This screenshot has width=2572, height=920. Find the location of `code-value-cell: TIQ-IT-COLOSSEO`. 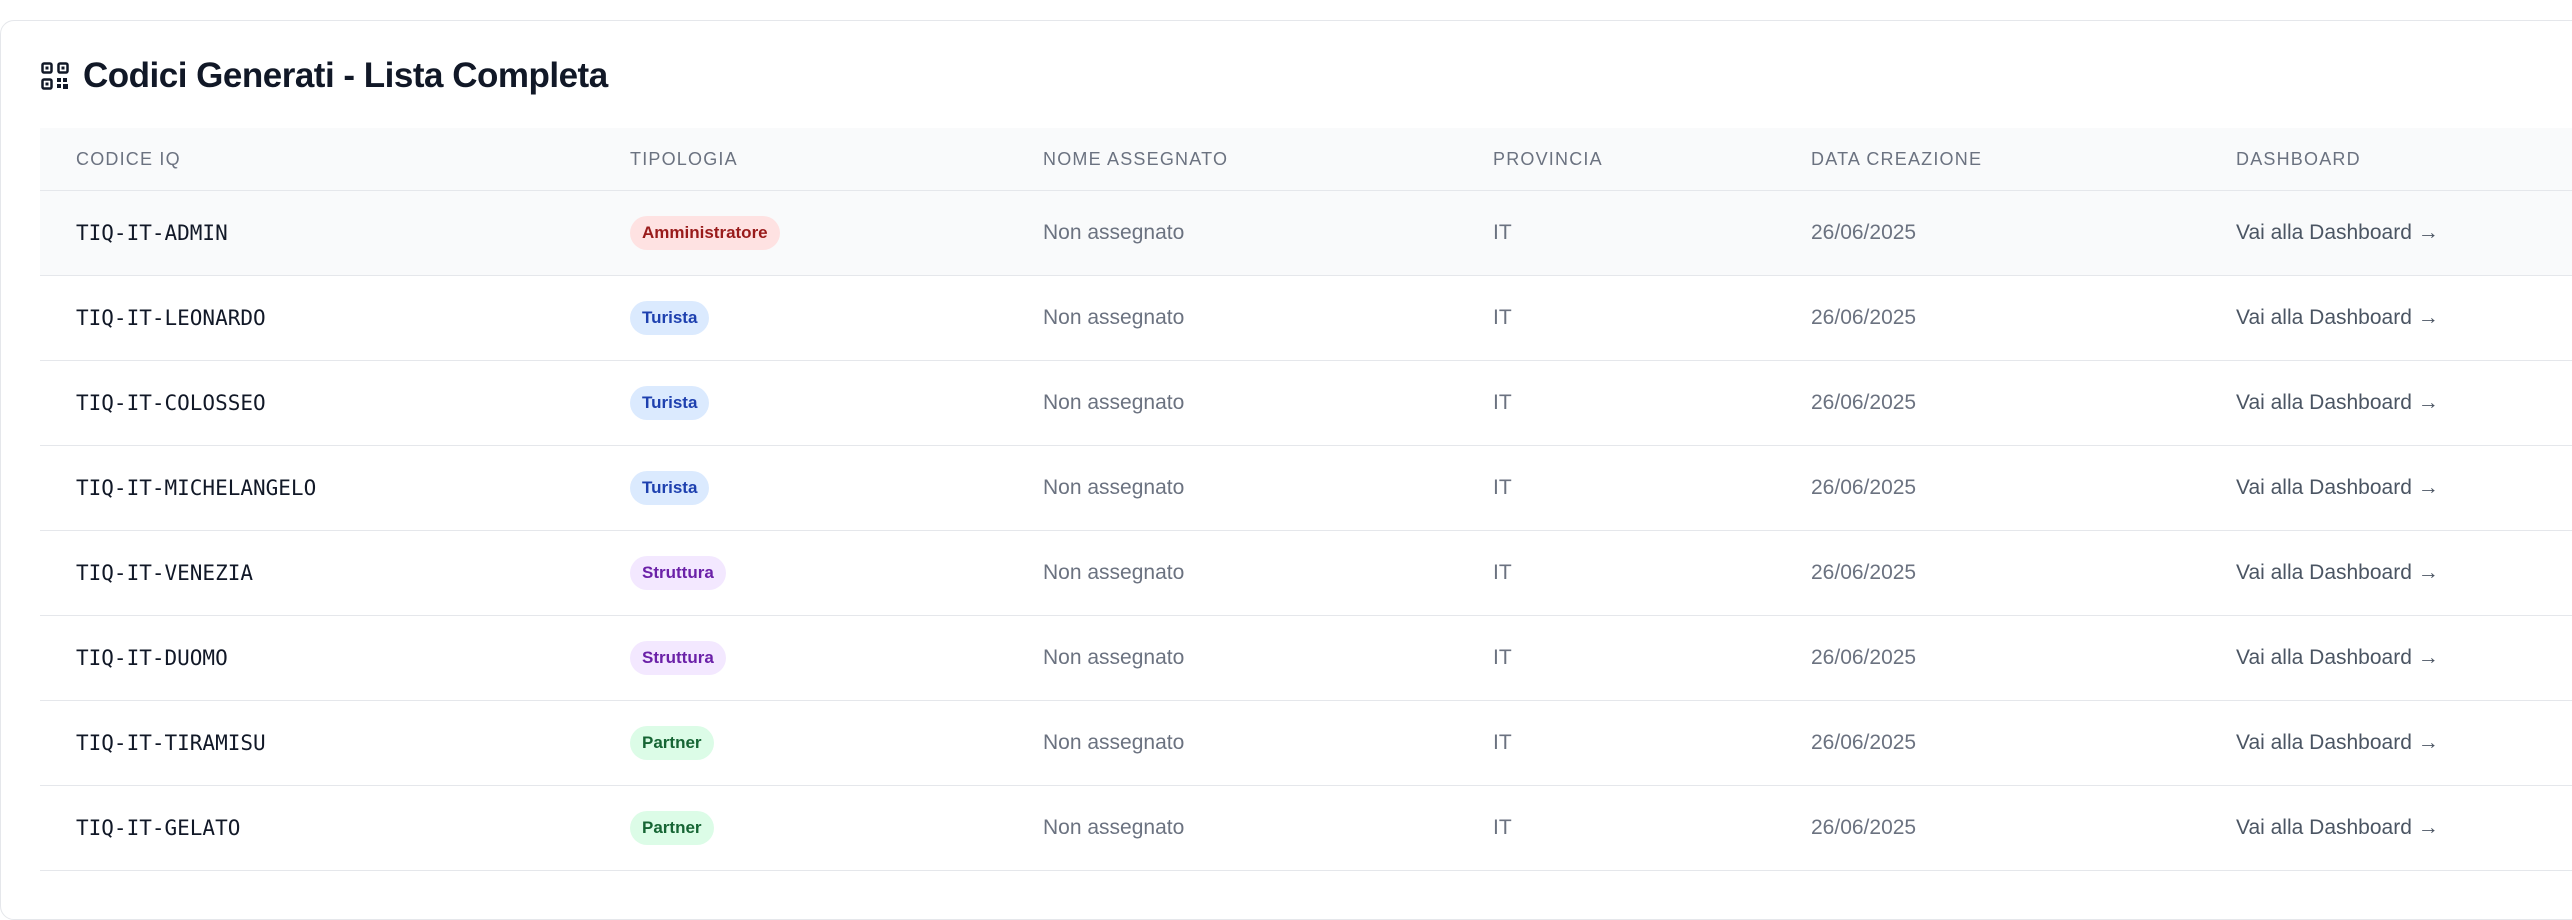

code-value-cell: TIQ-IT-COLOSSEO is located at coordinates (171, 403).